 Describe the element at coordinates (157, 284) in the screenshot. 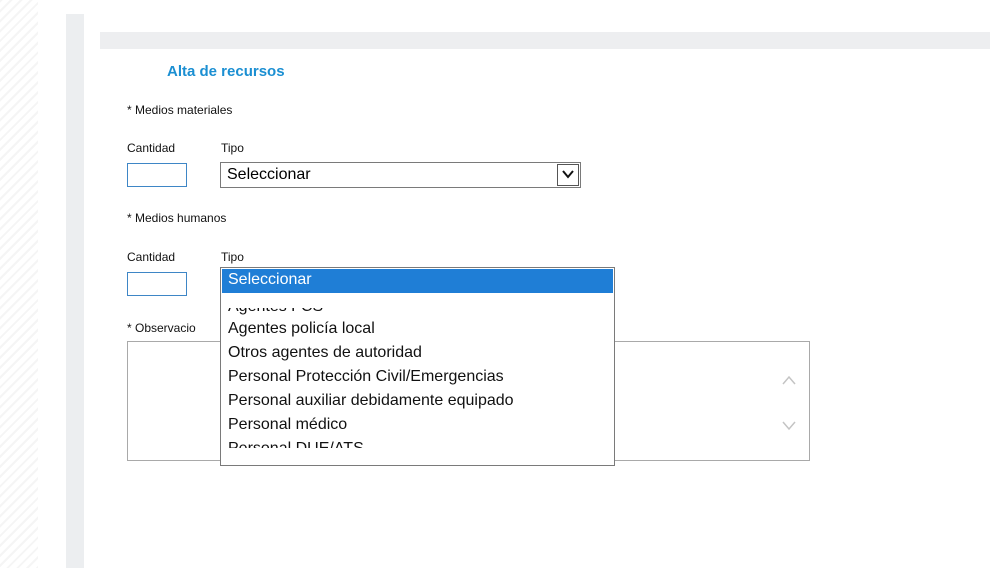

I see `humans-quantity-input` at that location.